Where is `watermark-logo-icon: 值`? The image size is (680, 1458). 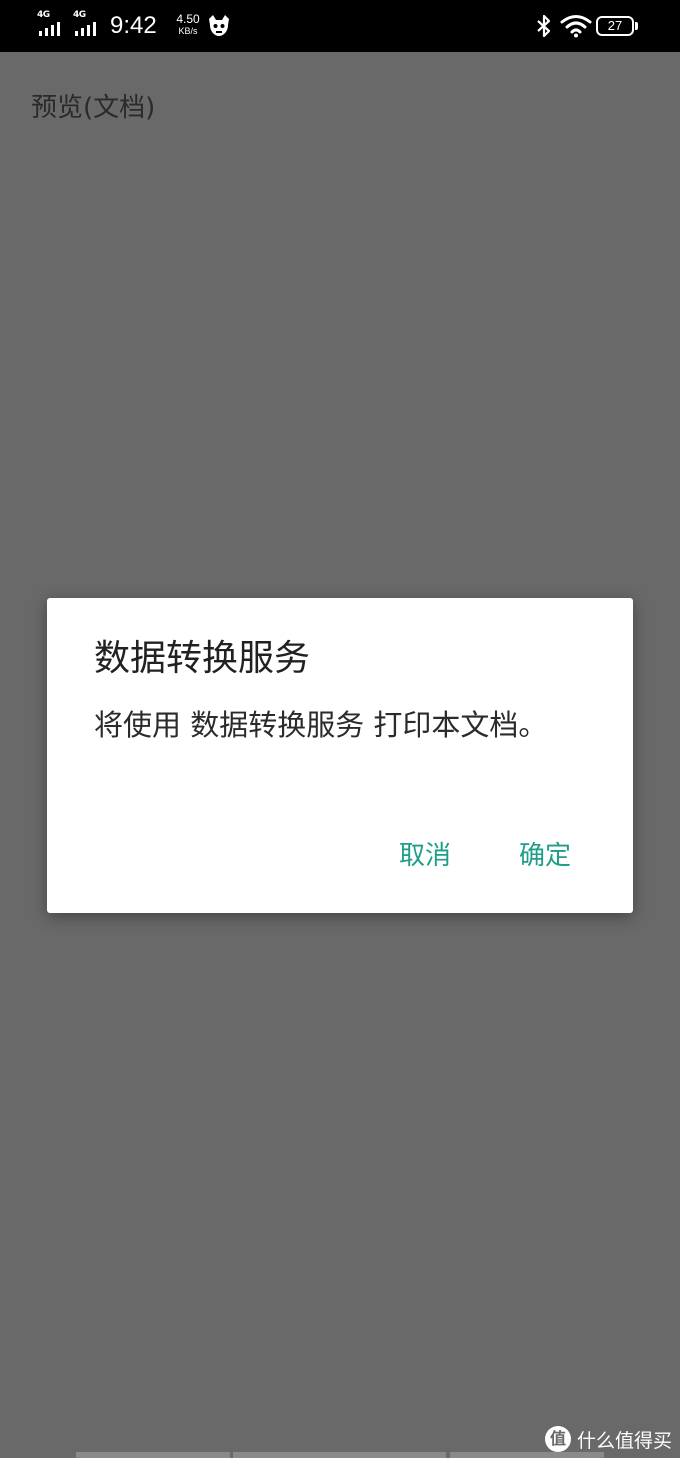 watermark-logo-icon: 值 is located at coordinates (557, 1439).